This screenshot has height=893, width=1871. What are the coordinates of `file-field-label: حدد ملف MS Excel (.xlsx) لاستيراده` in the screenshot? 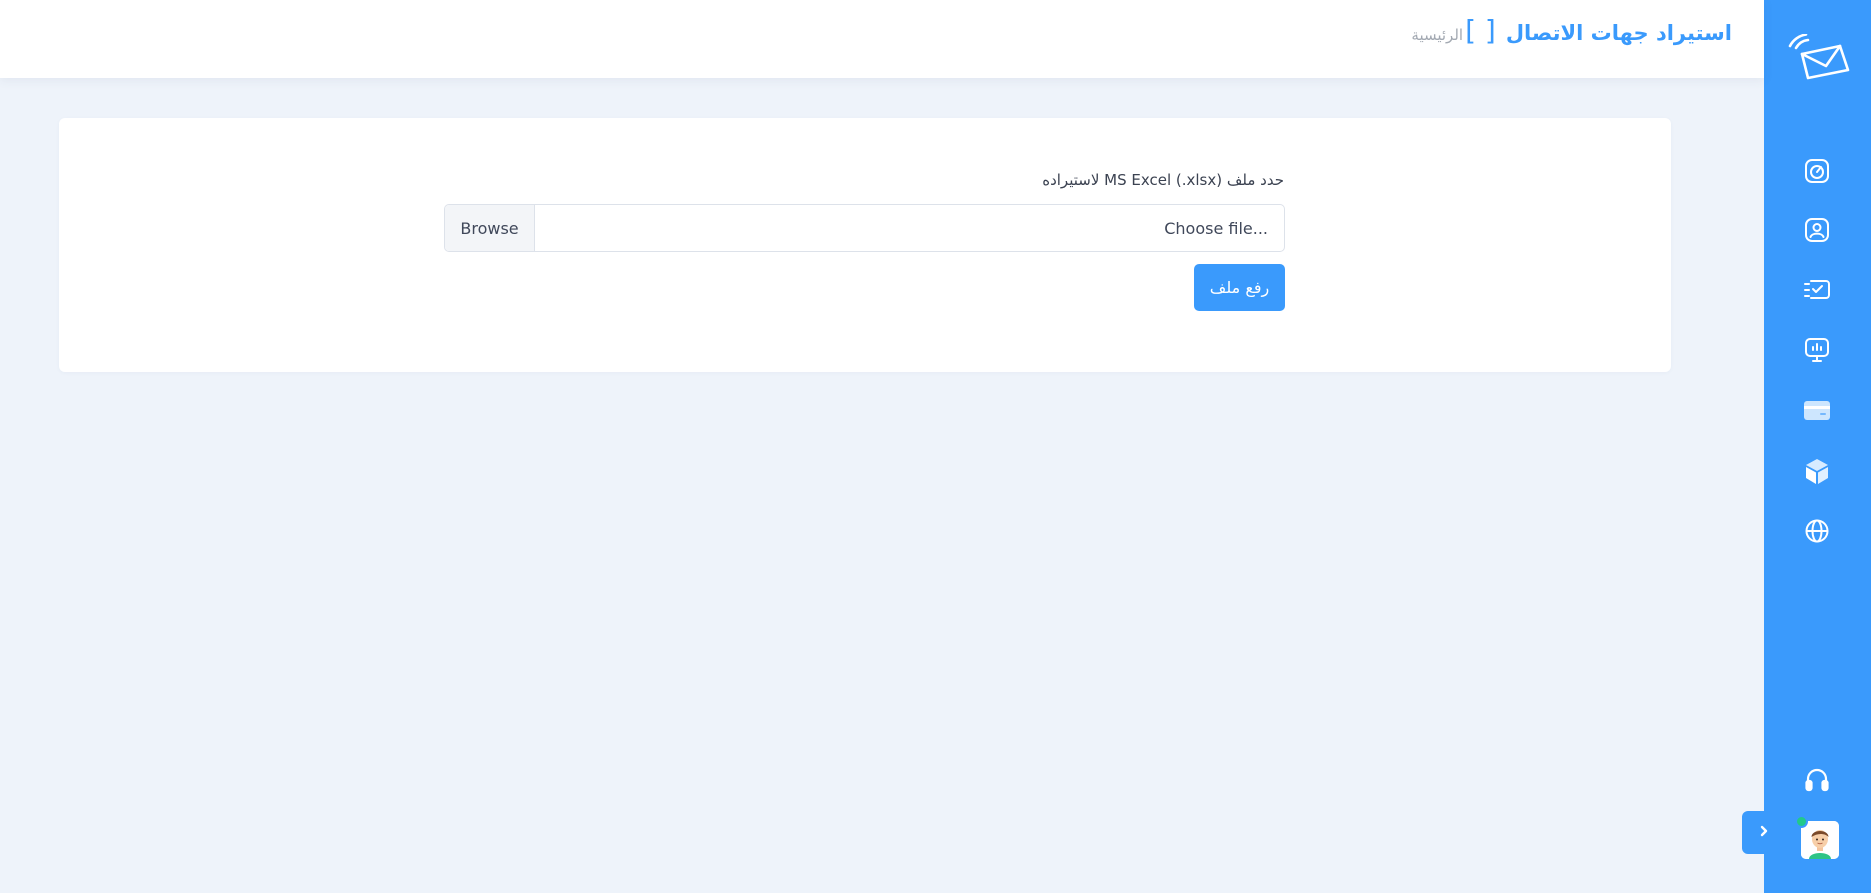 It's located at (1163, 180).